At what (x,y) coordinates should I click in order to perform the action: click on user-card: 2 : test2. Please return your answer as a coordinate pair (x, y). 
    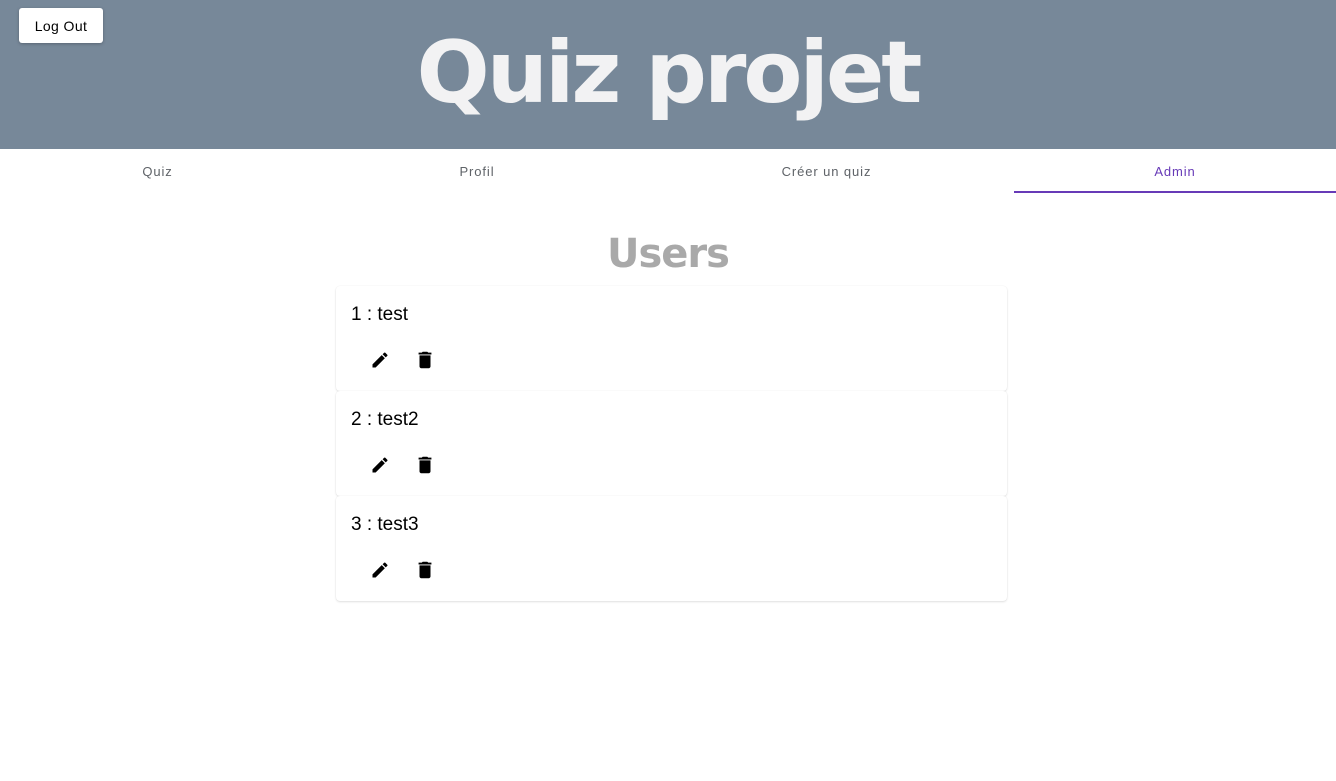
    Looking at the image, I should click on (671, 443).